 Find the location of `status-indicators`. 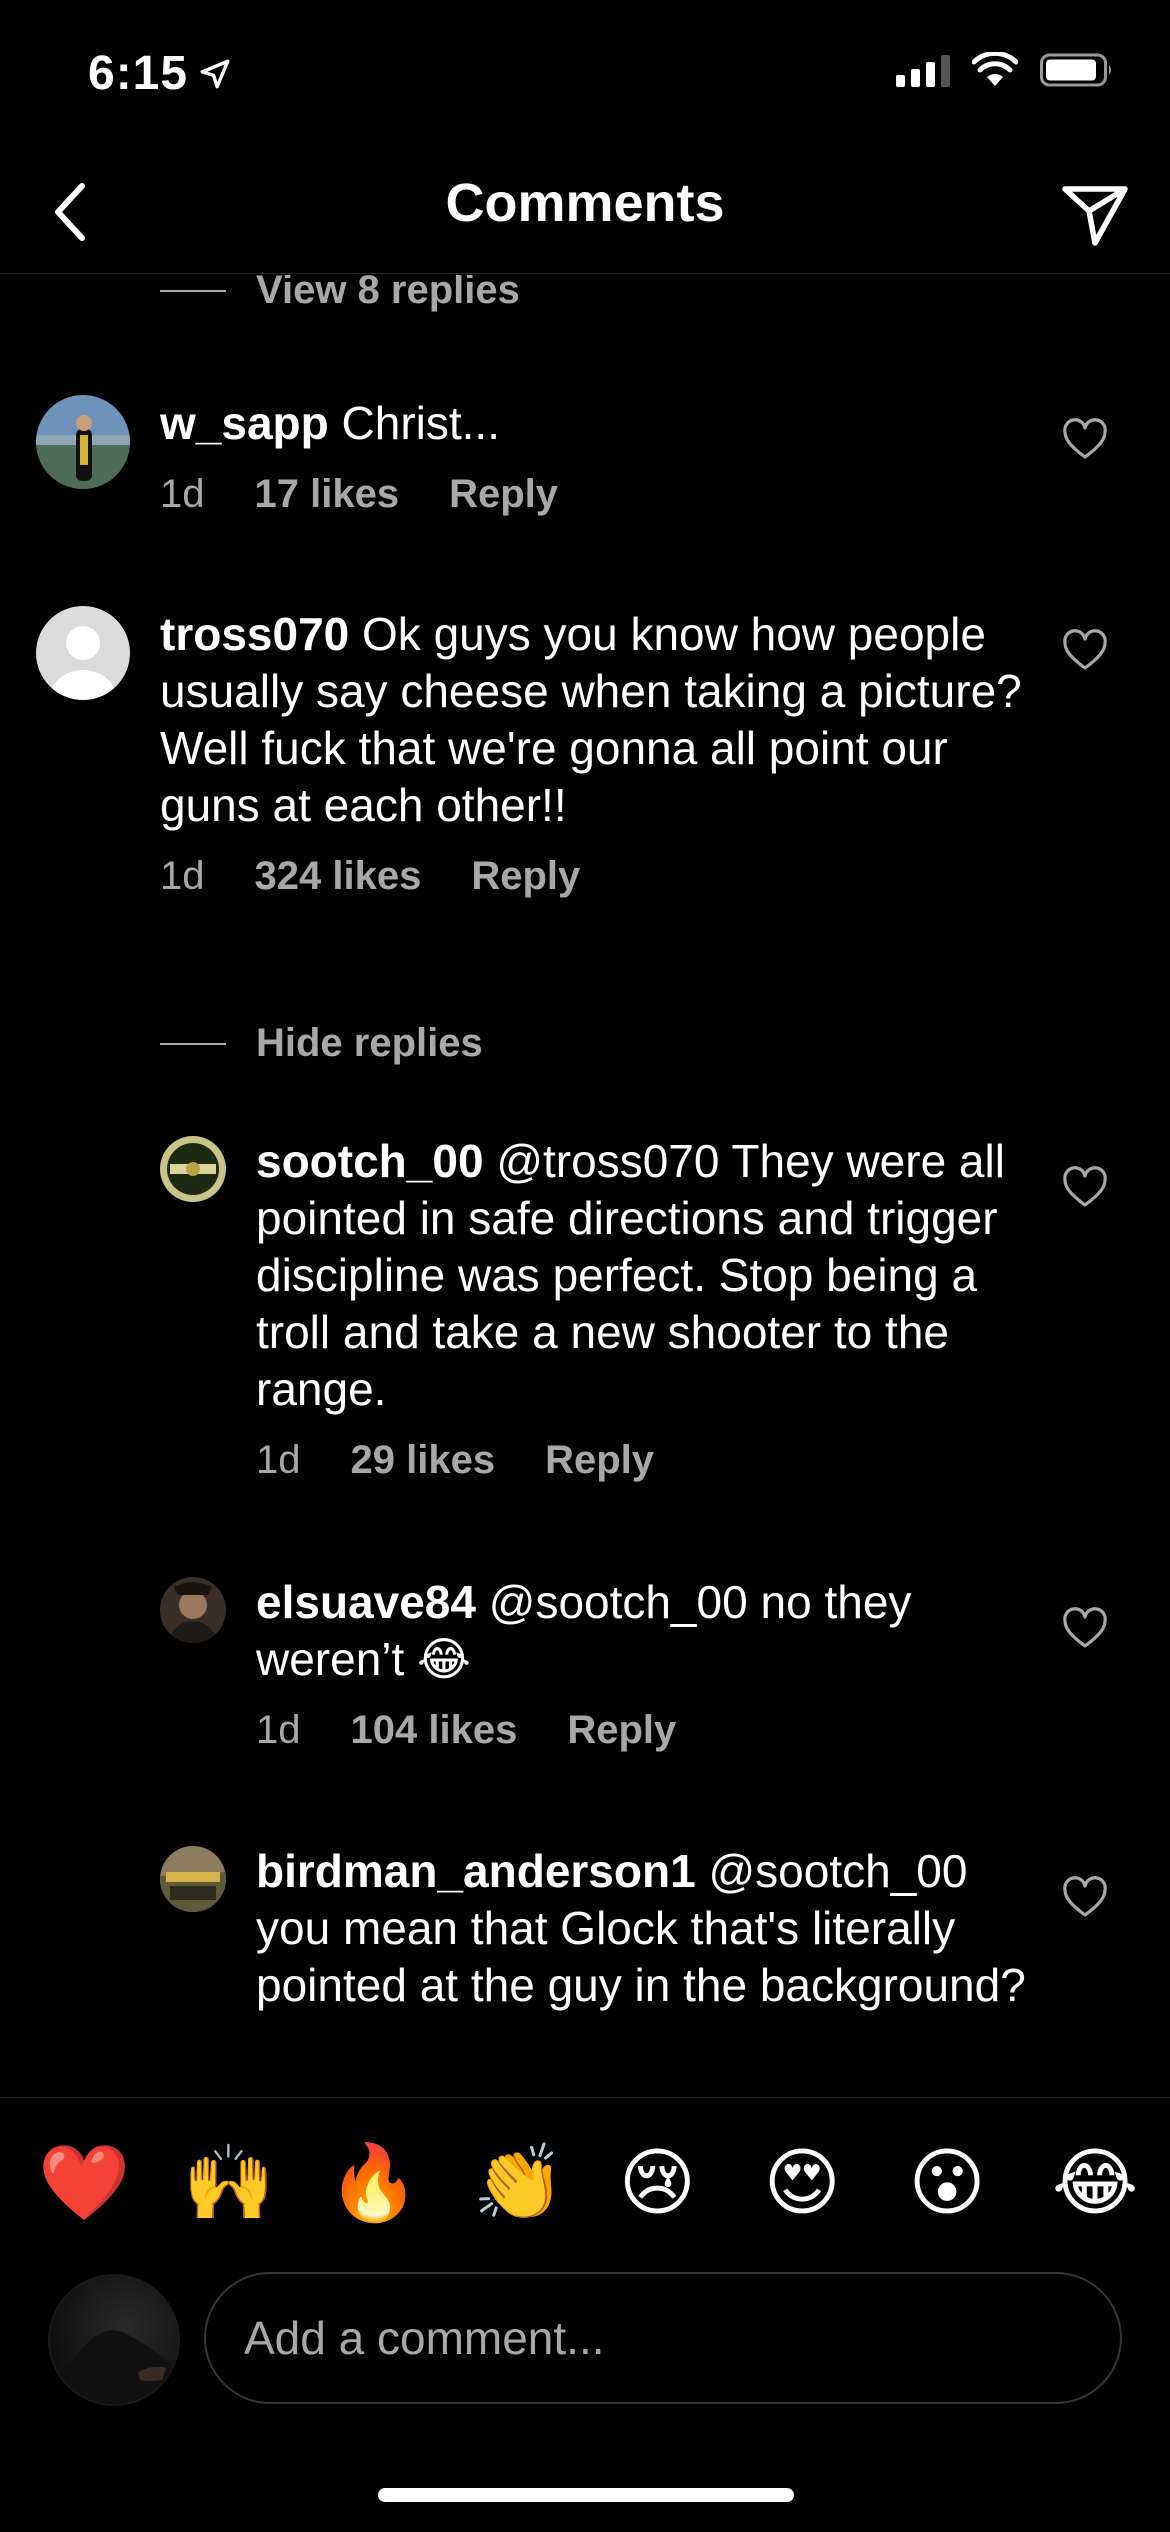

status-indicators is located at coordinates (1005, 70).